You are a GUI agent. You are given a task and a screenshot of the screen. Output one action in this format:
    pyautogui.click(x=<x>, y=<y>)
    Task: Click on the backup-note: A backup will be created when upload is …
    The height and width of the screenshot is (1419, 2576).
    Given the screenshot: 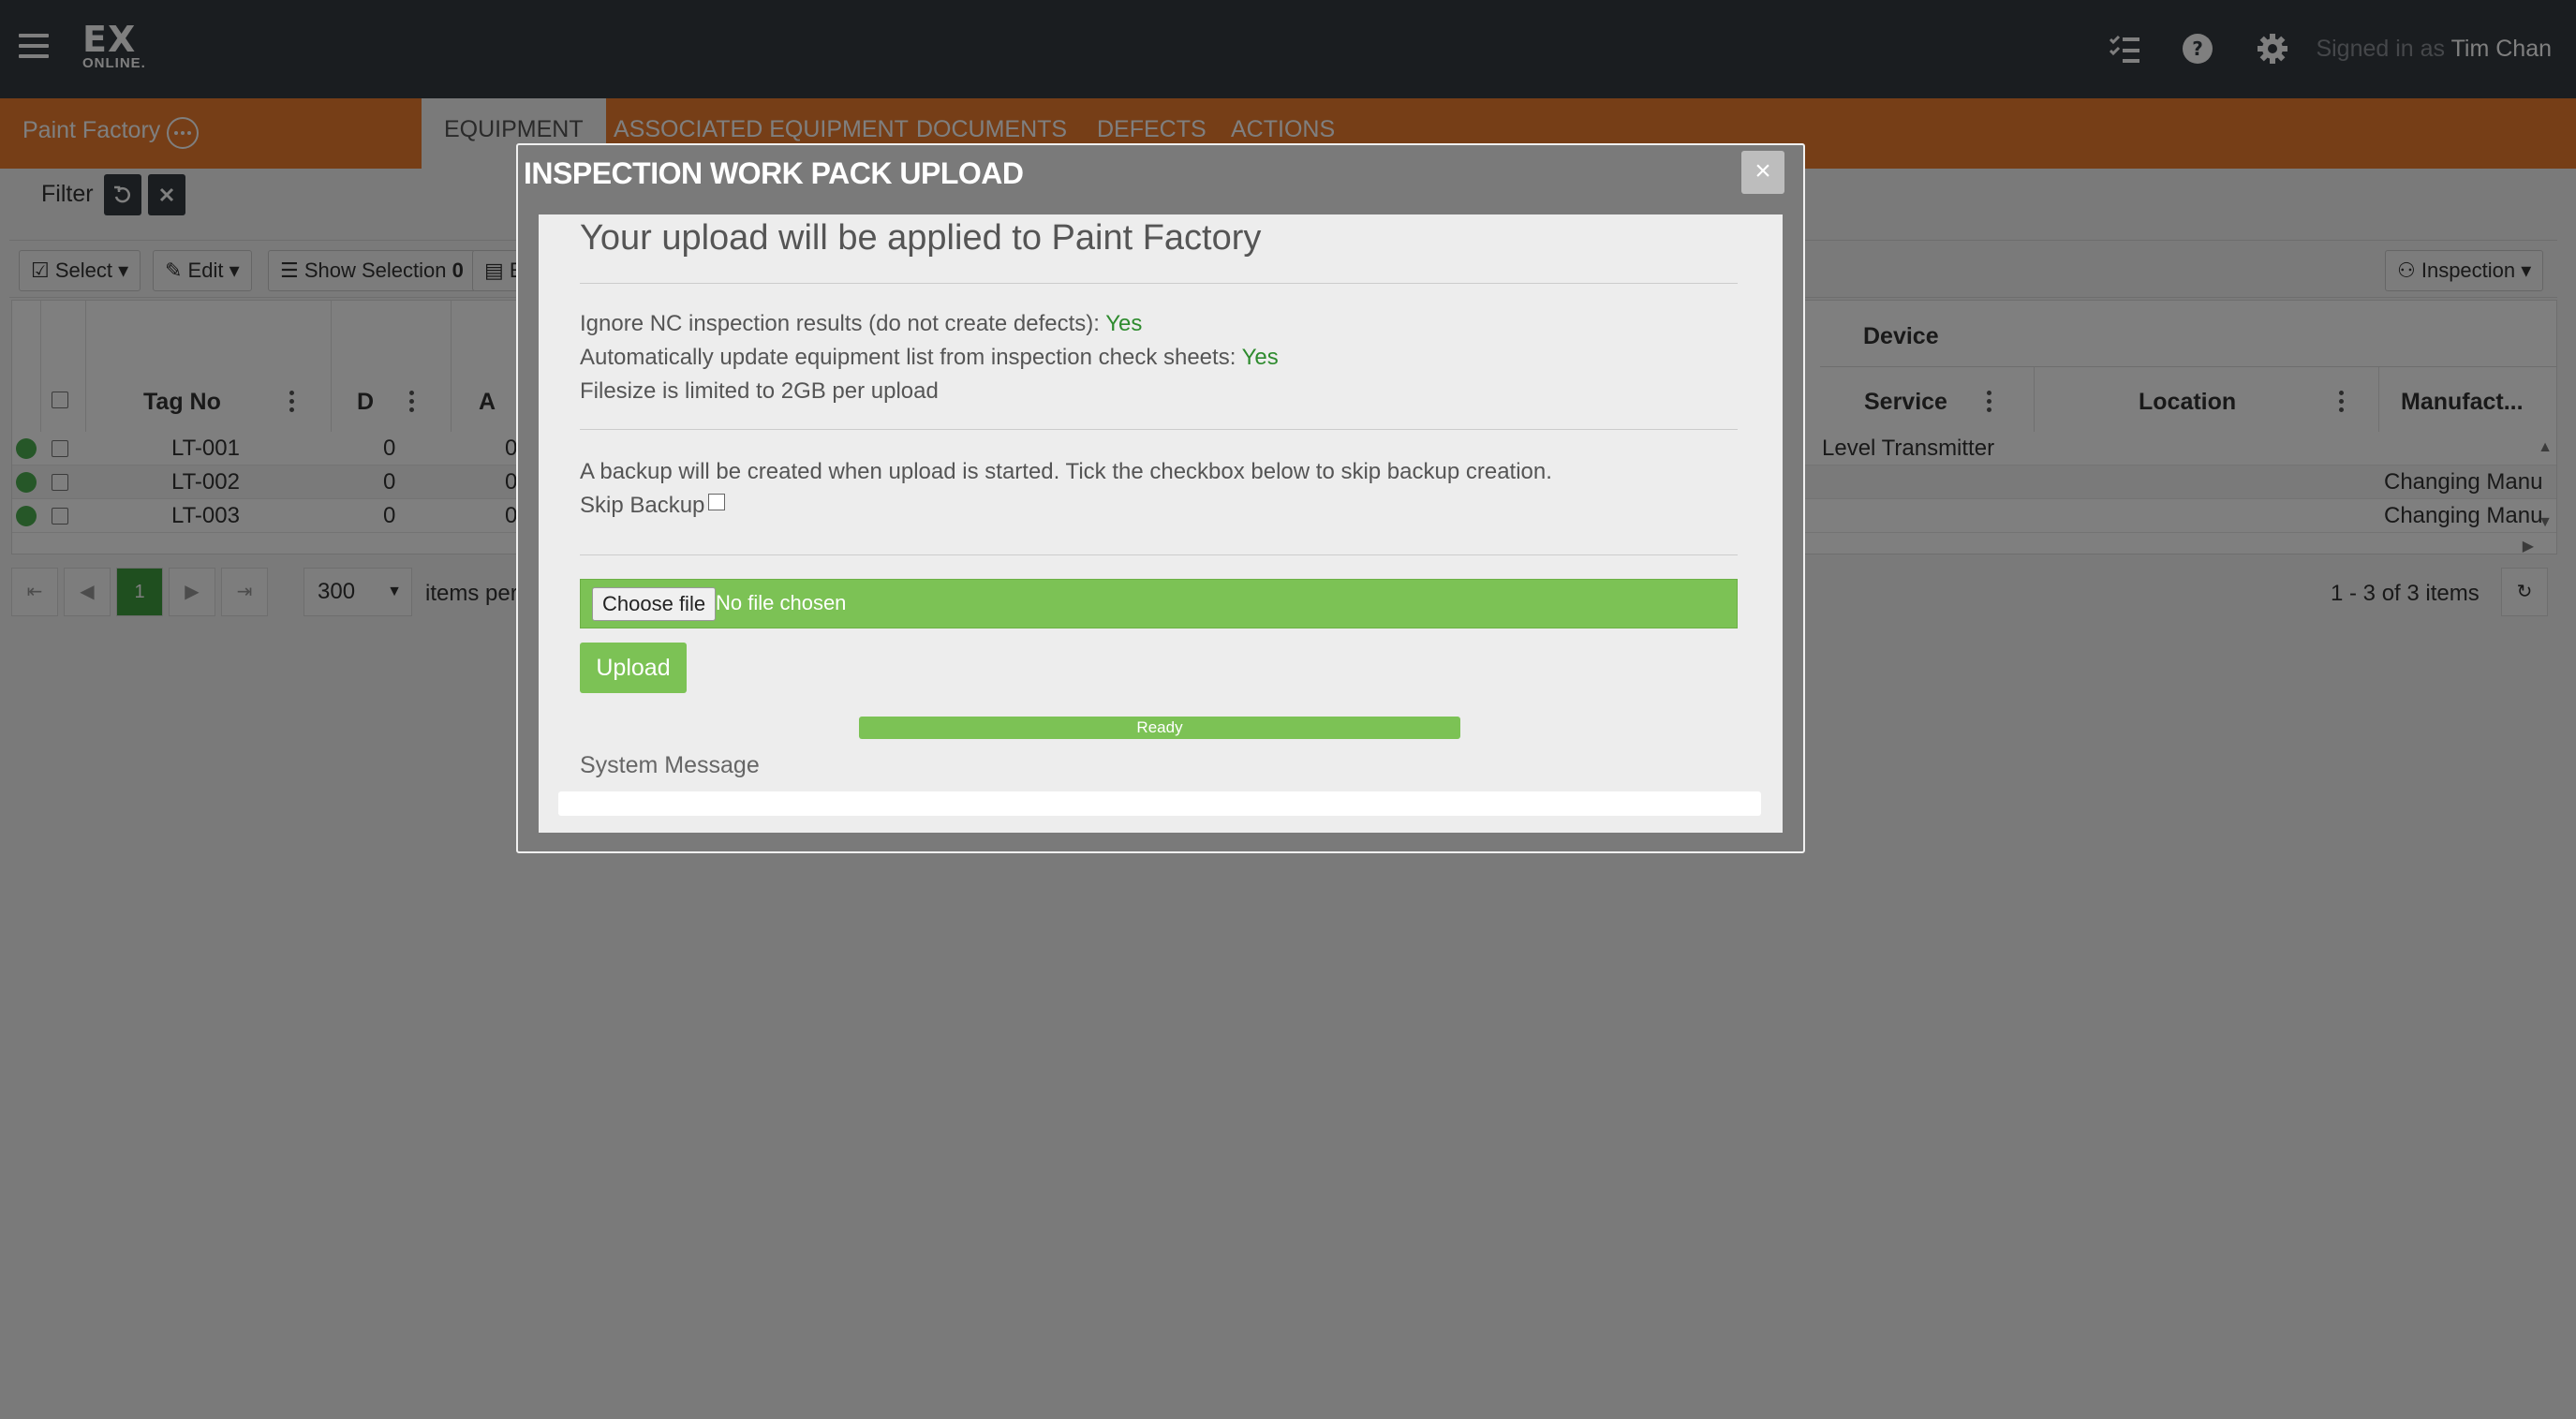 What is the action you would take?
    pyautogui.click(x=1066, y=472)
    